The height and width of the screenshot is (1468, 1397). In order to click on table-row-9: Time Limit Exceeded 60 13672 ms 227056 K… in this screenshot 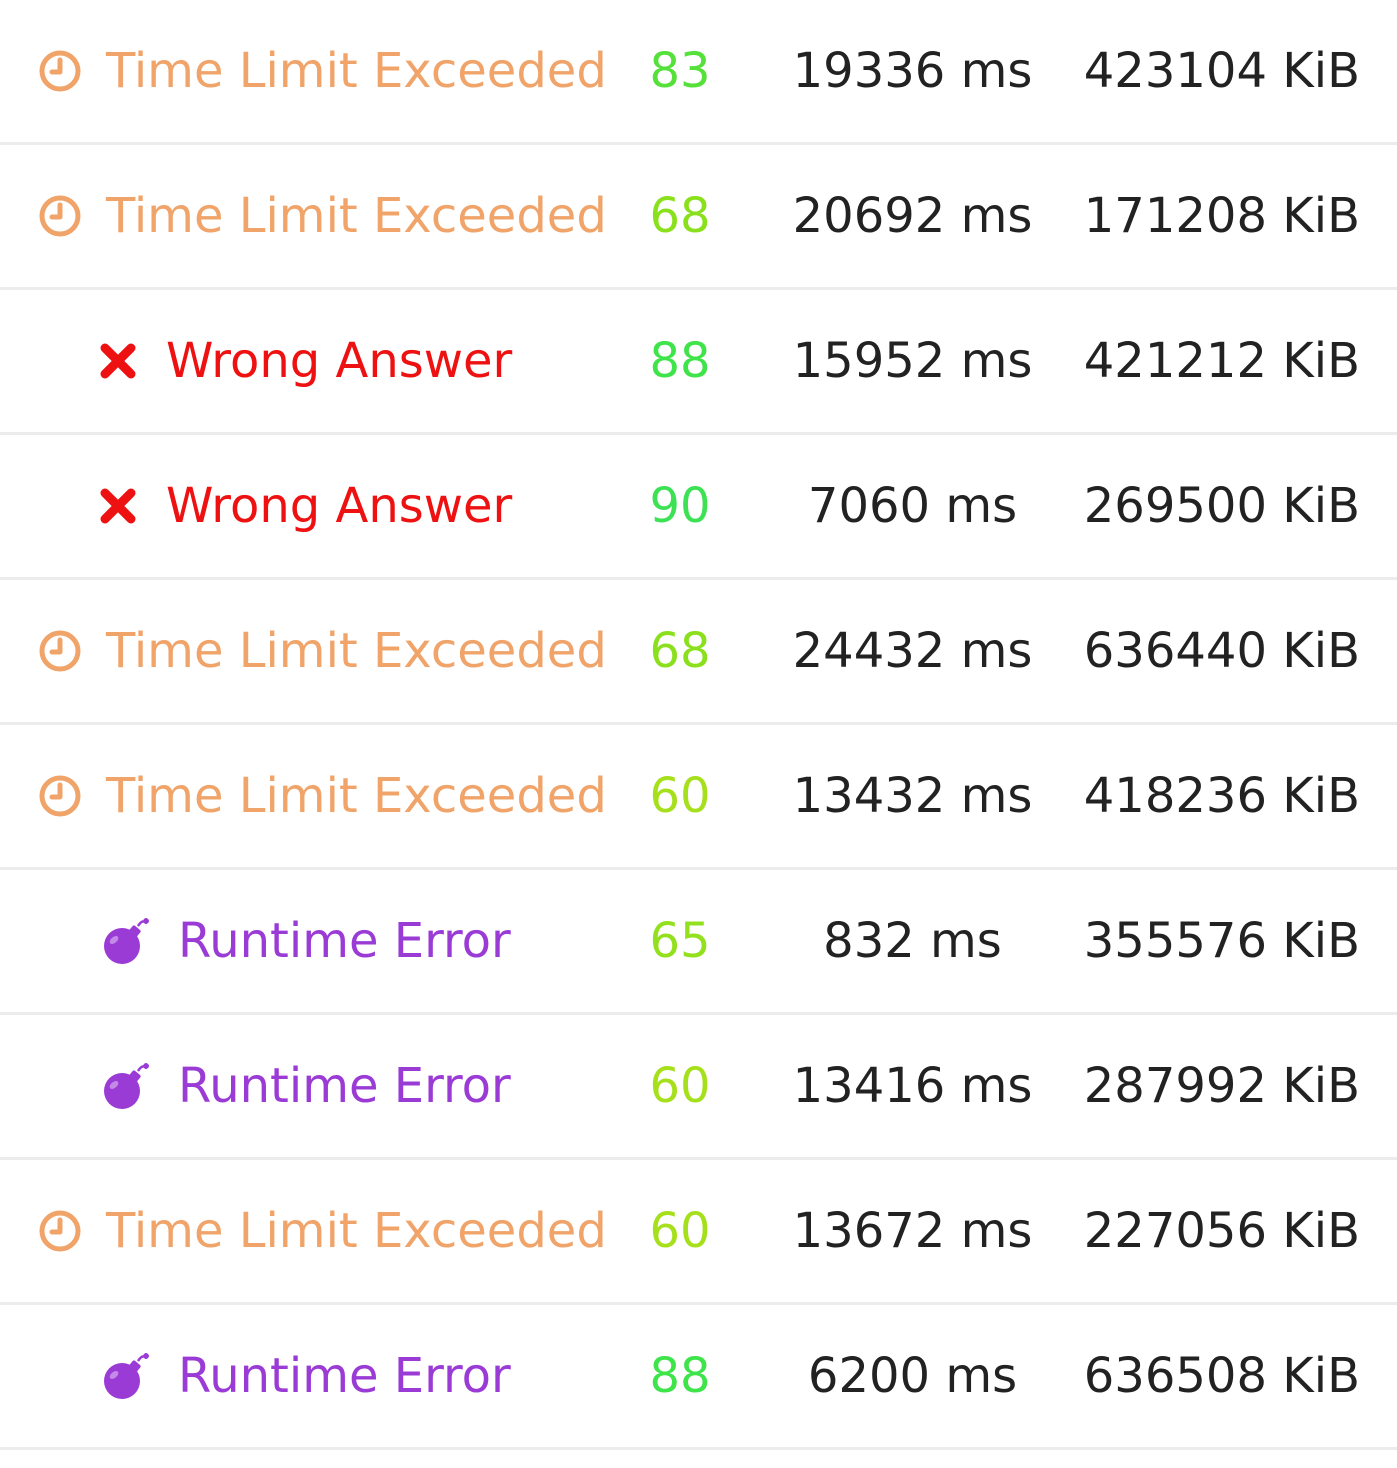, I will do `click(698, 1232)`.